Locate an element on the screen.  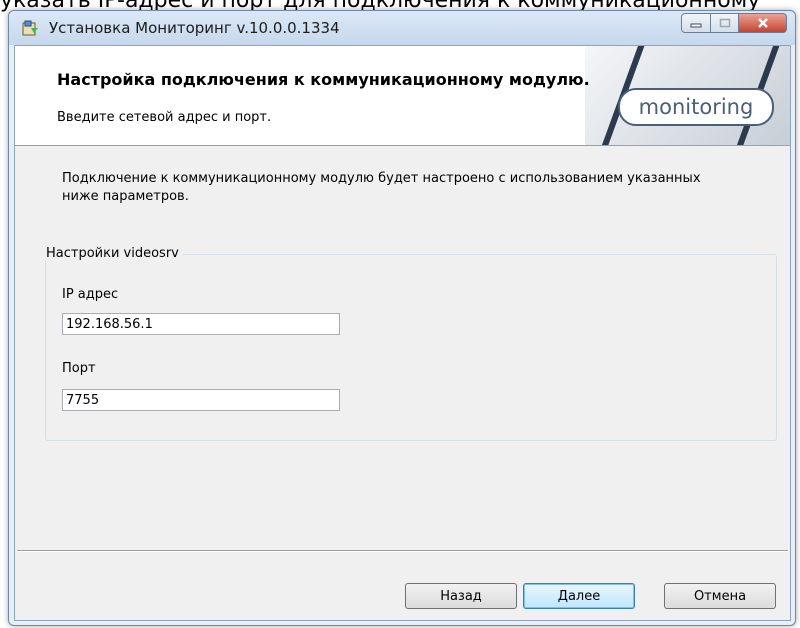
port-input is located at coordinates (201, 400).